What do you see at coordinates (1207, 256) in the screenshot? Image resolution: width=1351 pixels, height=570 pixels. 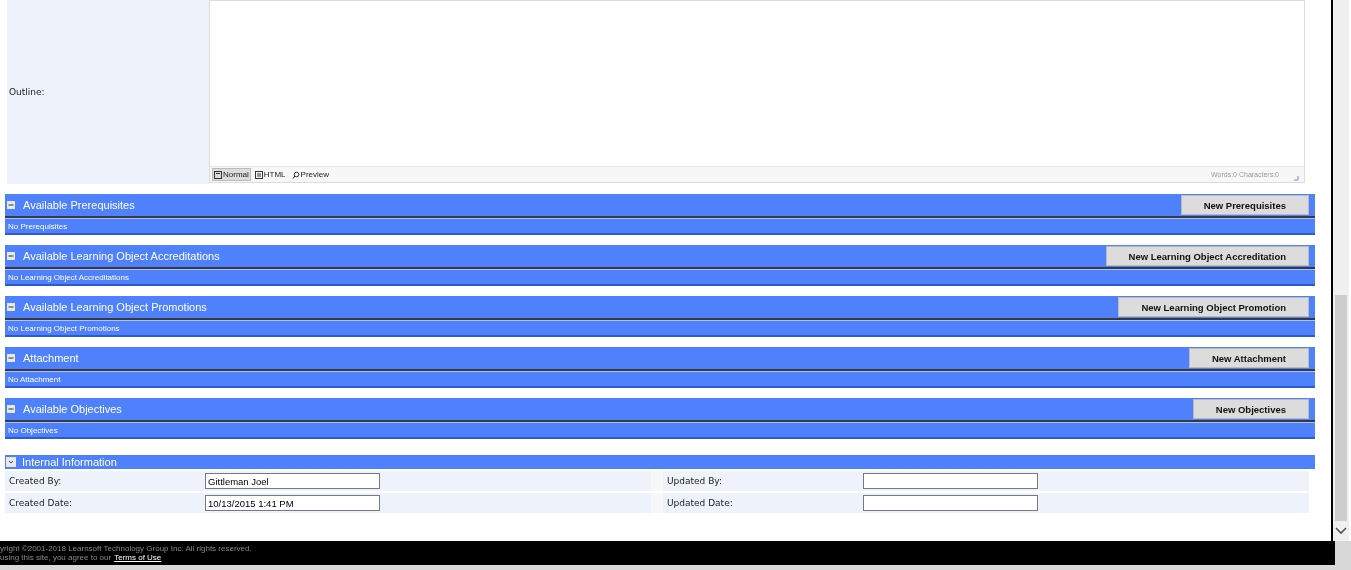 I see `new-item-button: New Learning Object Accreditation` at bounding box center [1207, 256].